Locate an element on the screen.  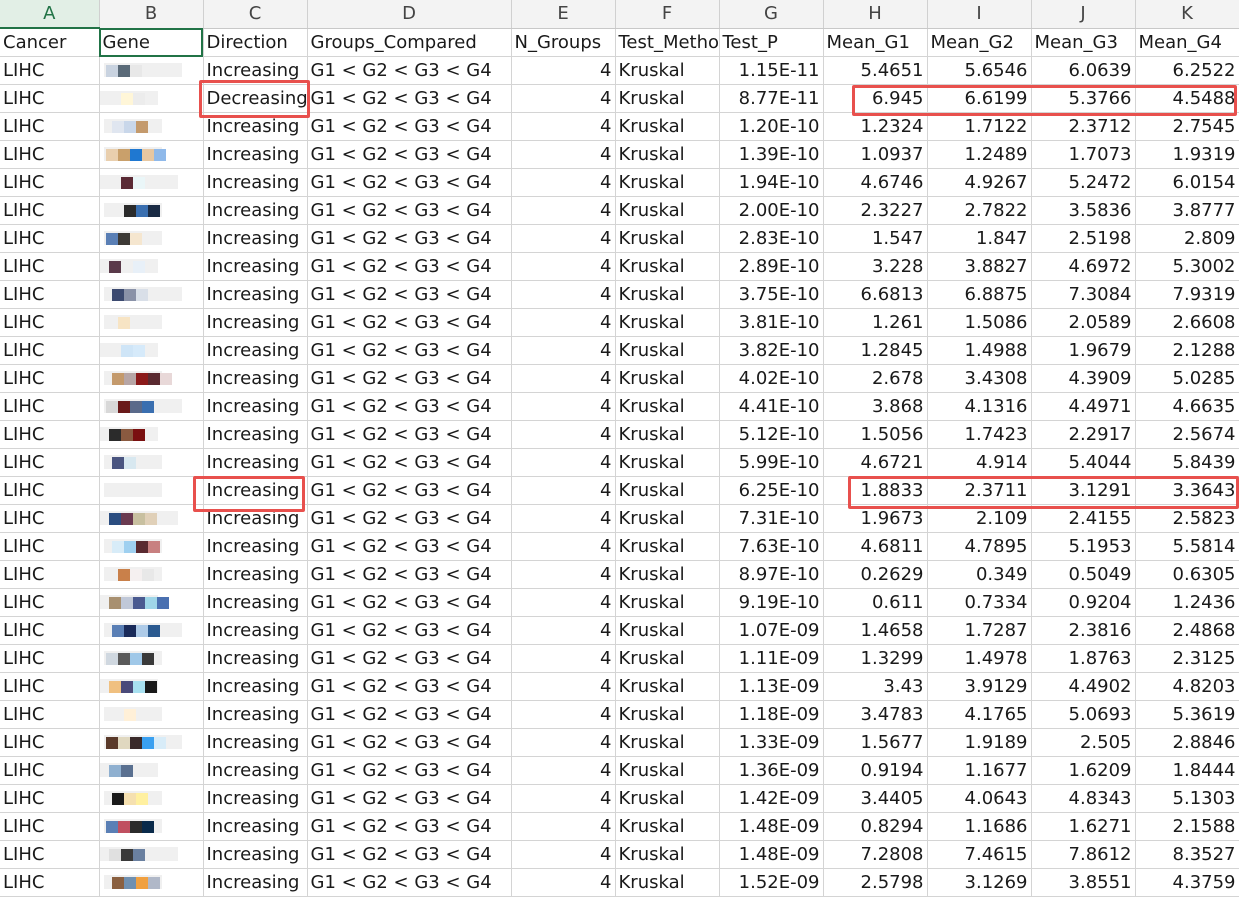
cell-mean-g1: 3.43 is located at coordinates (875, 686).